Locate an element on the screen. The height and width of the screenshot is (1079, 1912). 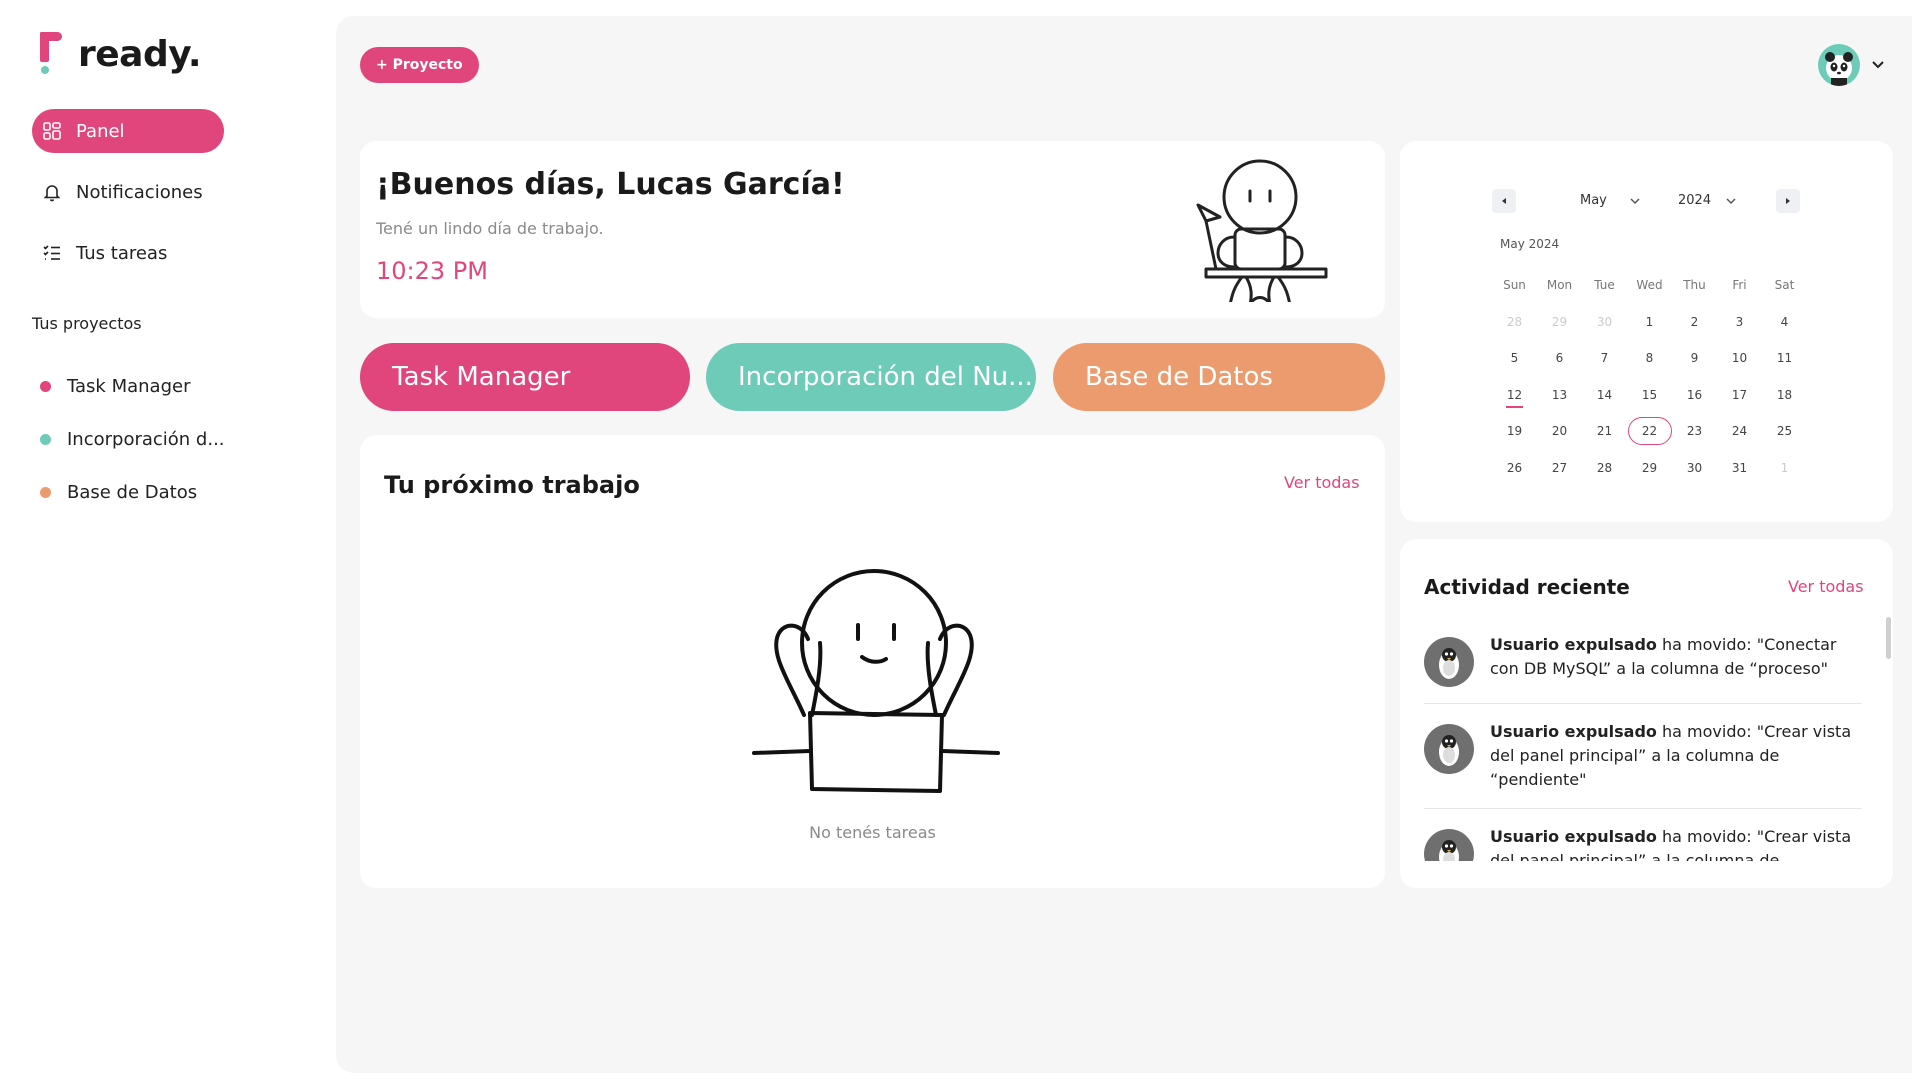
calendar-day: 3 is located at coordinates (1739, 322).